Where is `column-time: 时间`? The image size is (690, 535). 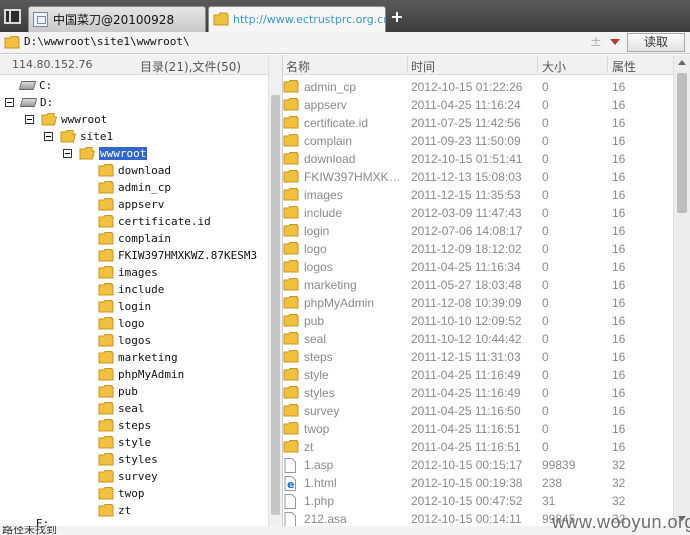
column-time: 时间 is located at coordinates (423, 66).